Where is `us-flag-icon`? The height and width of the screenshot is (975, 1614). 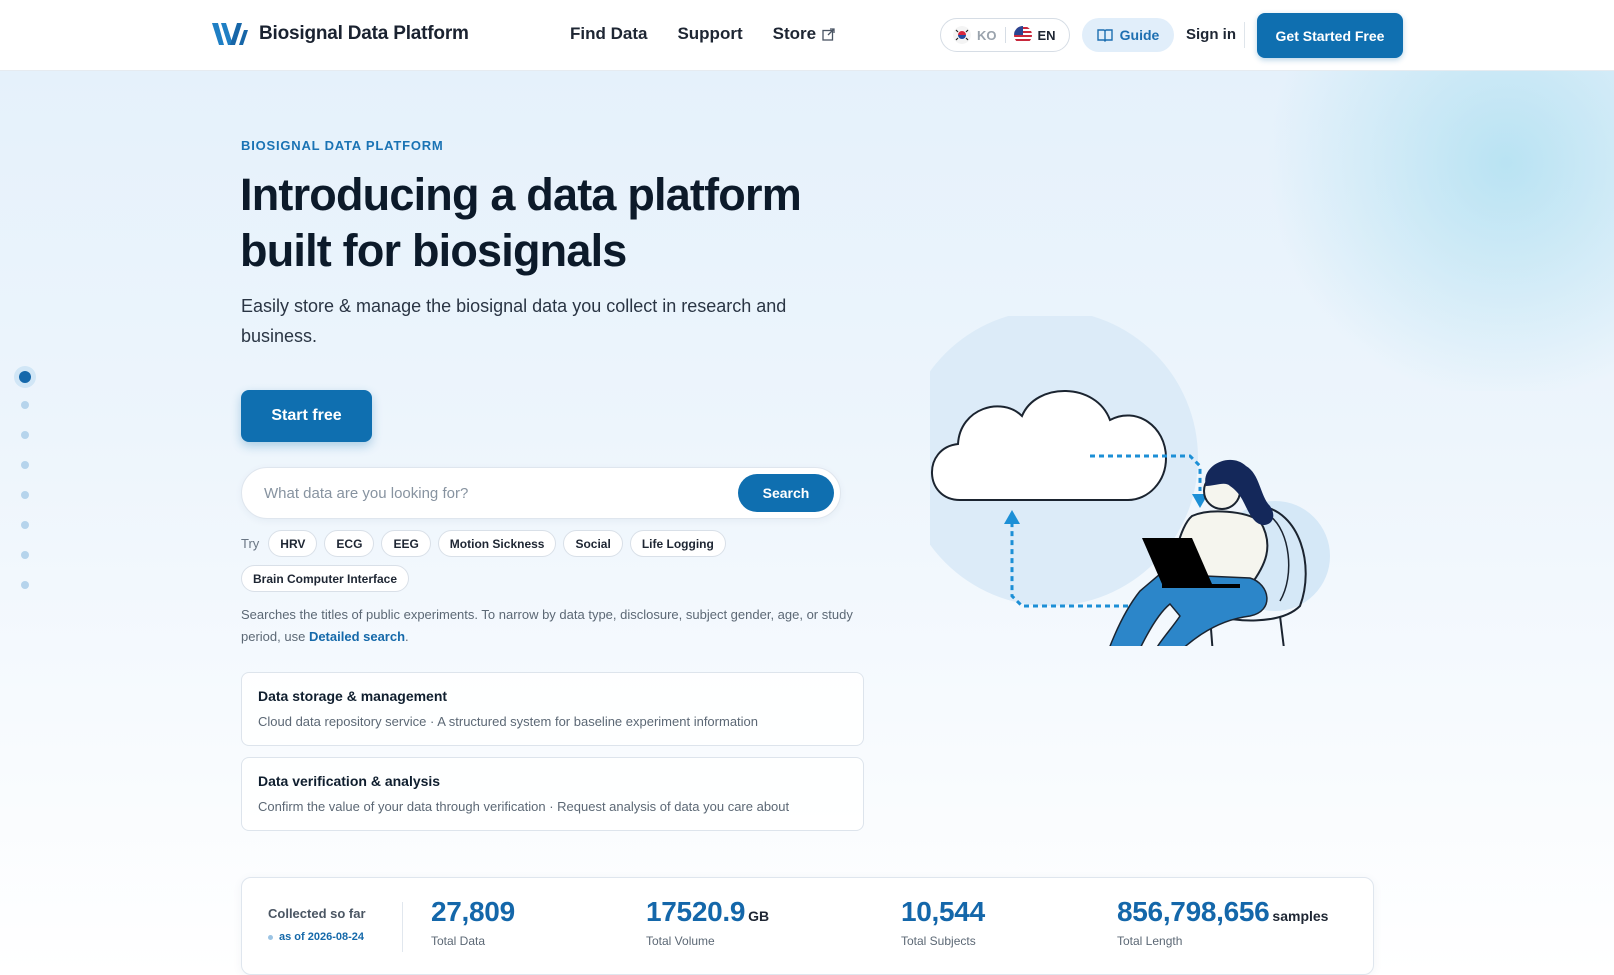
us-flag-icon is located at coordinates (1022, 35).